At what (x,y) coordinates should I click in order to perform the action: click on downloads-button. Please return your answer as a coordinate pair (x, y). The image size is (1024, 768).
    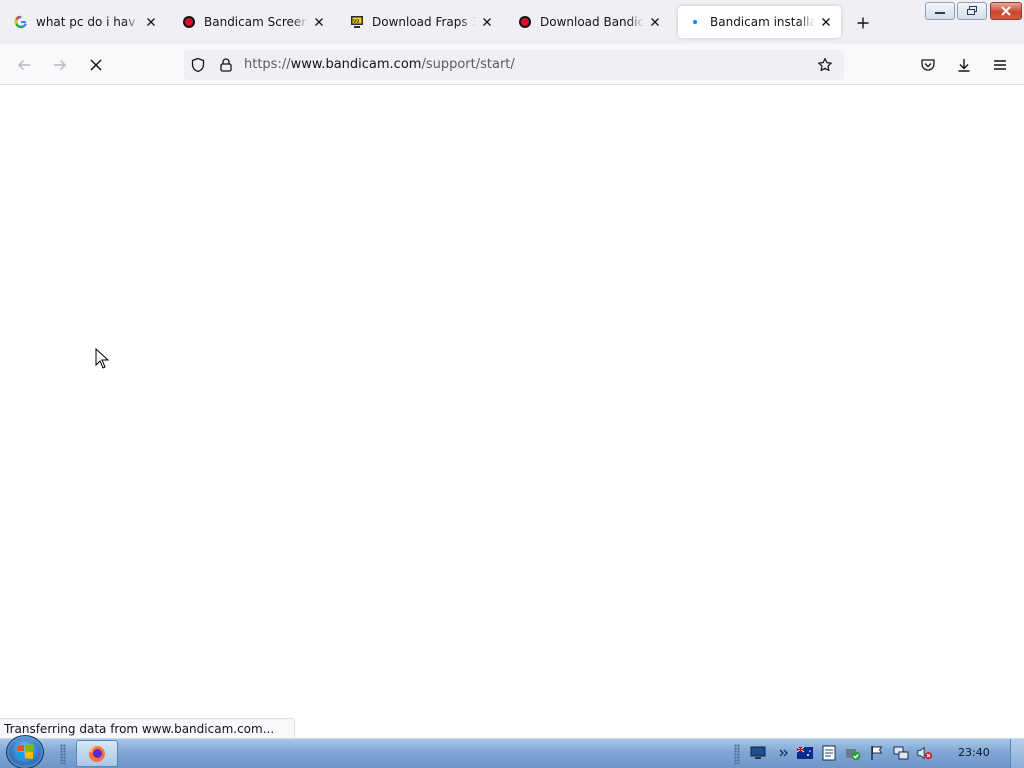
    Looking at the image, I should click on (964, 65).